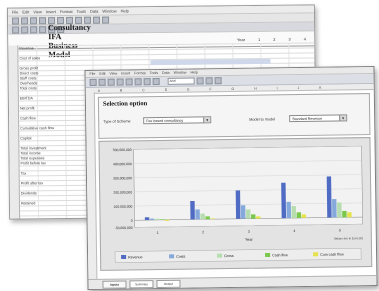 The image size is (379, 291). I want to click on y-tick-label: 100,000,000, so click(123, 207).